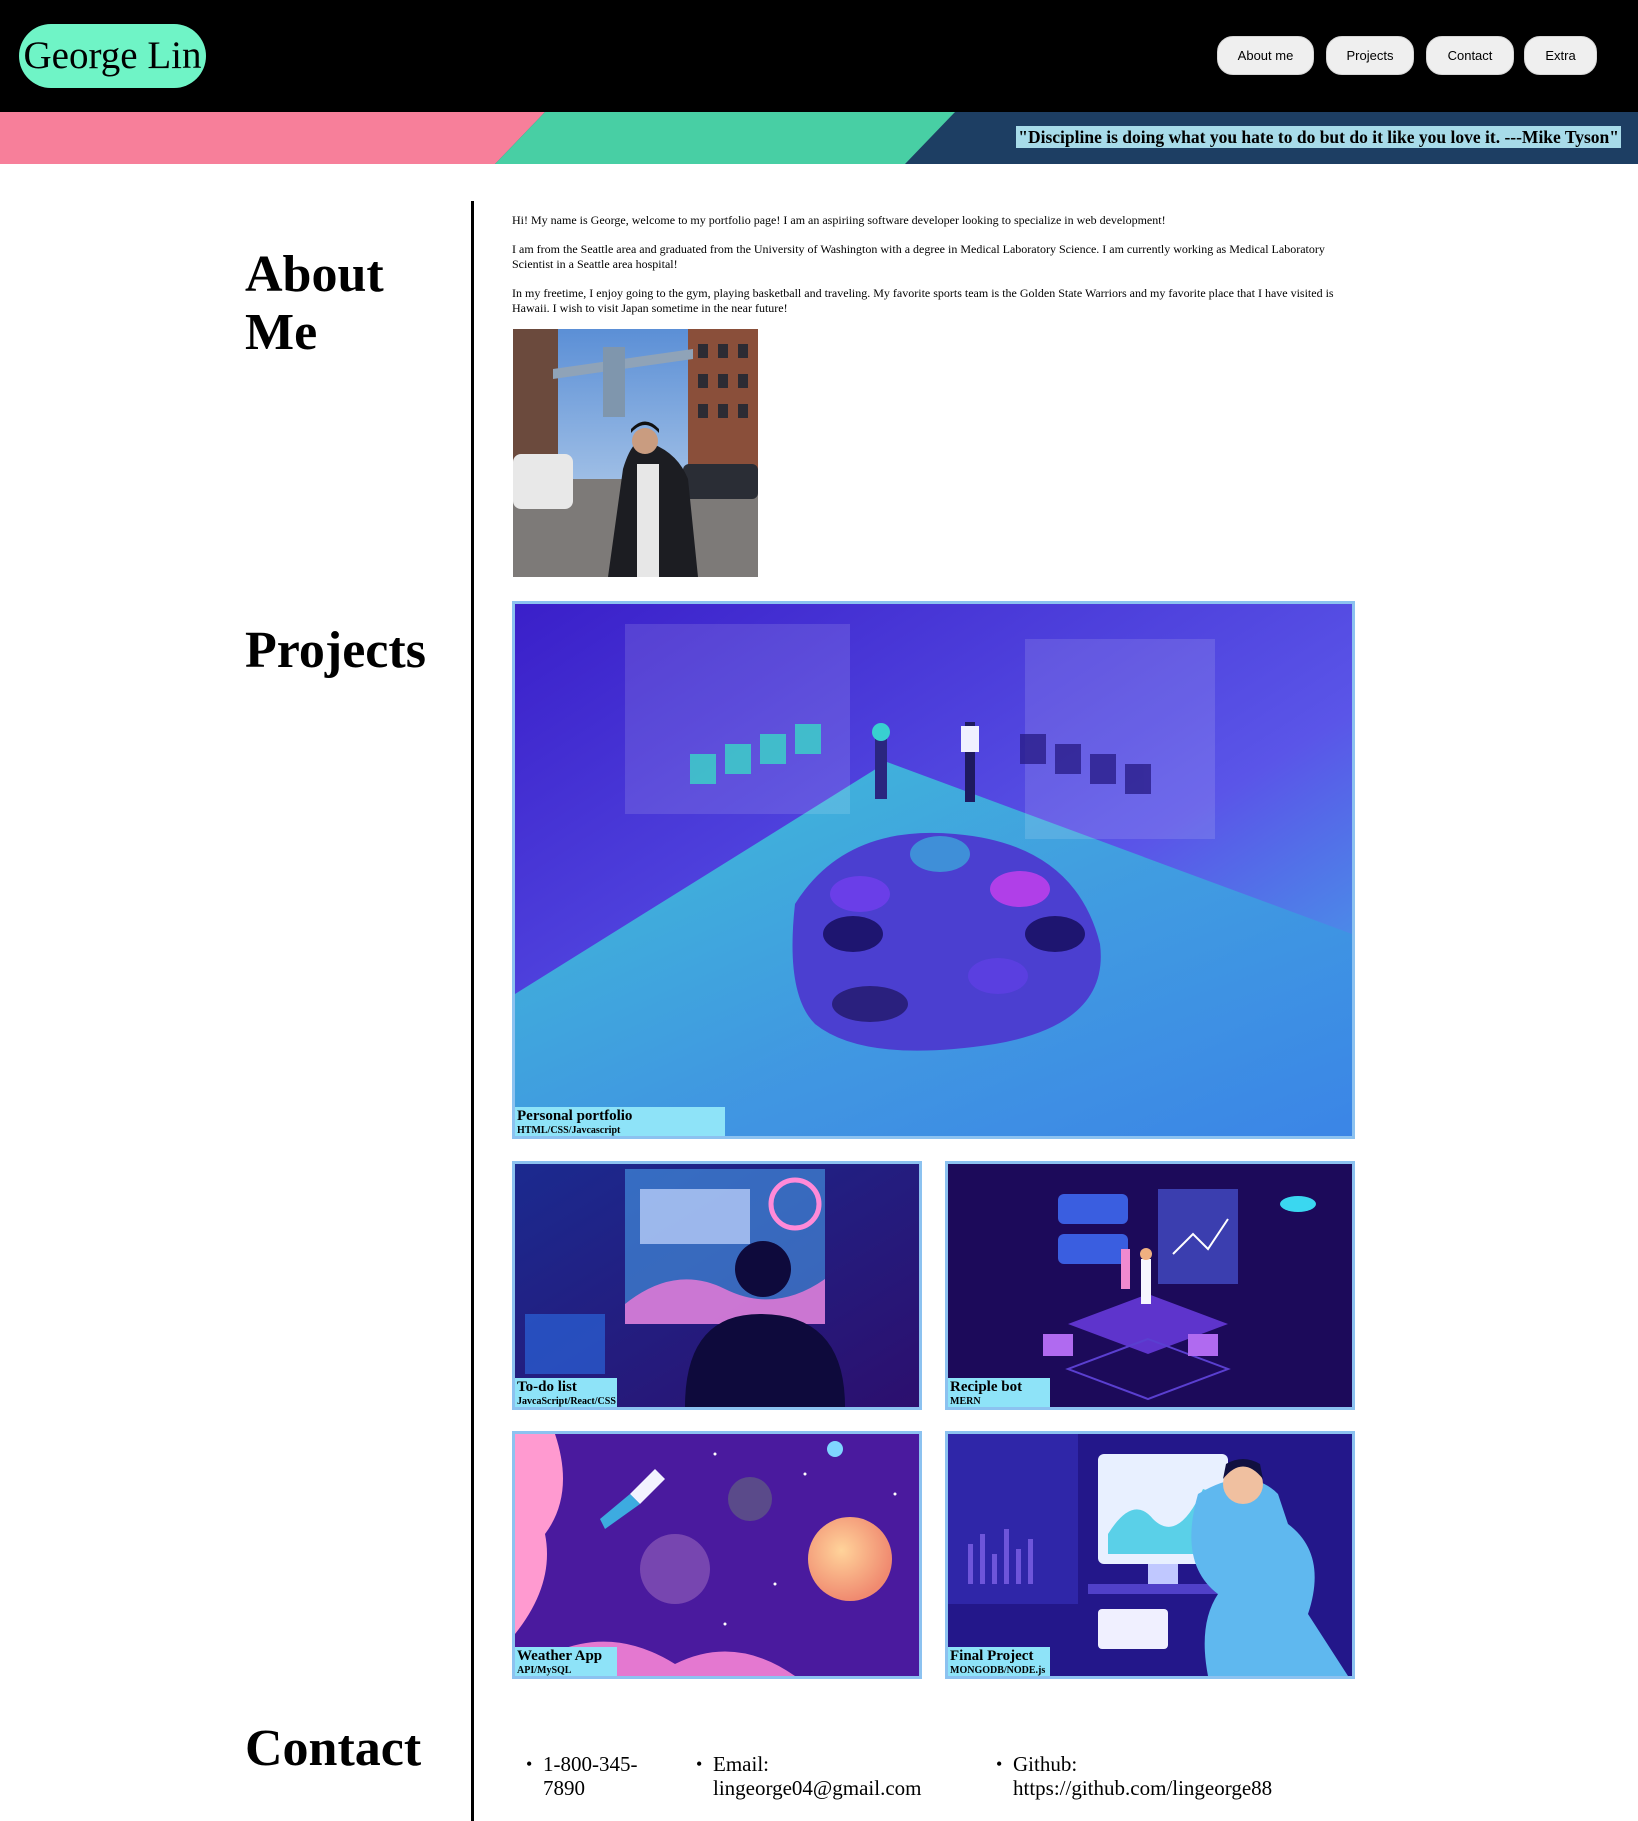 The height and width of the screenshot is (1821, 1638). I want to click on profile-photo-illustration, so click(635, 453).